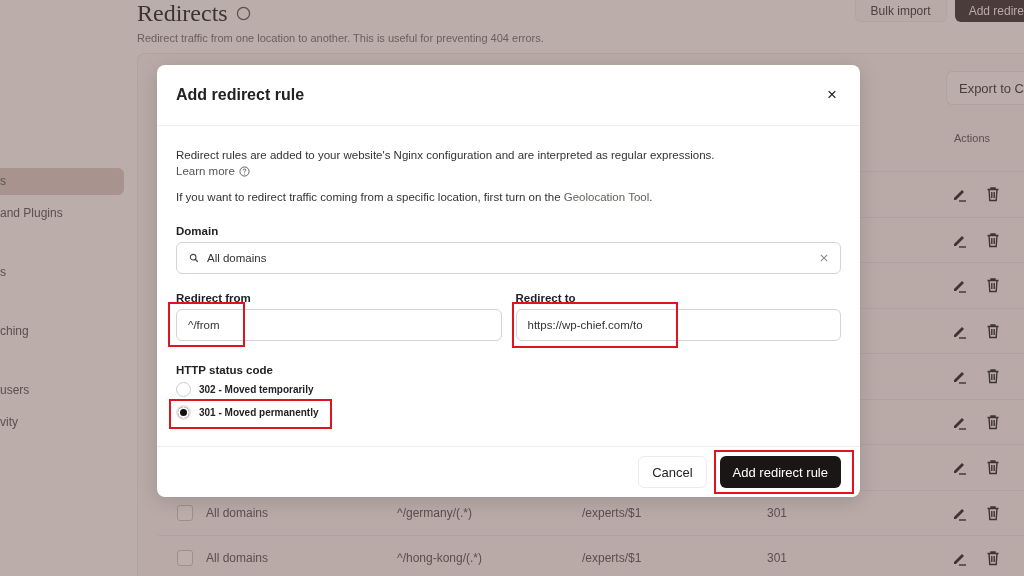  What do you see at coordinates (194, 258) in the screenshot?
I see `search-icon` at bounding box center [194, 258].